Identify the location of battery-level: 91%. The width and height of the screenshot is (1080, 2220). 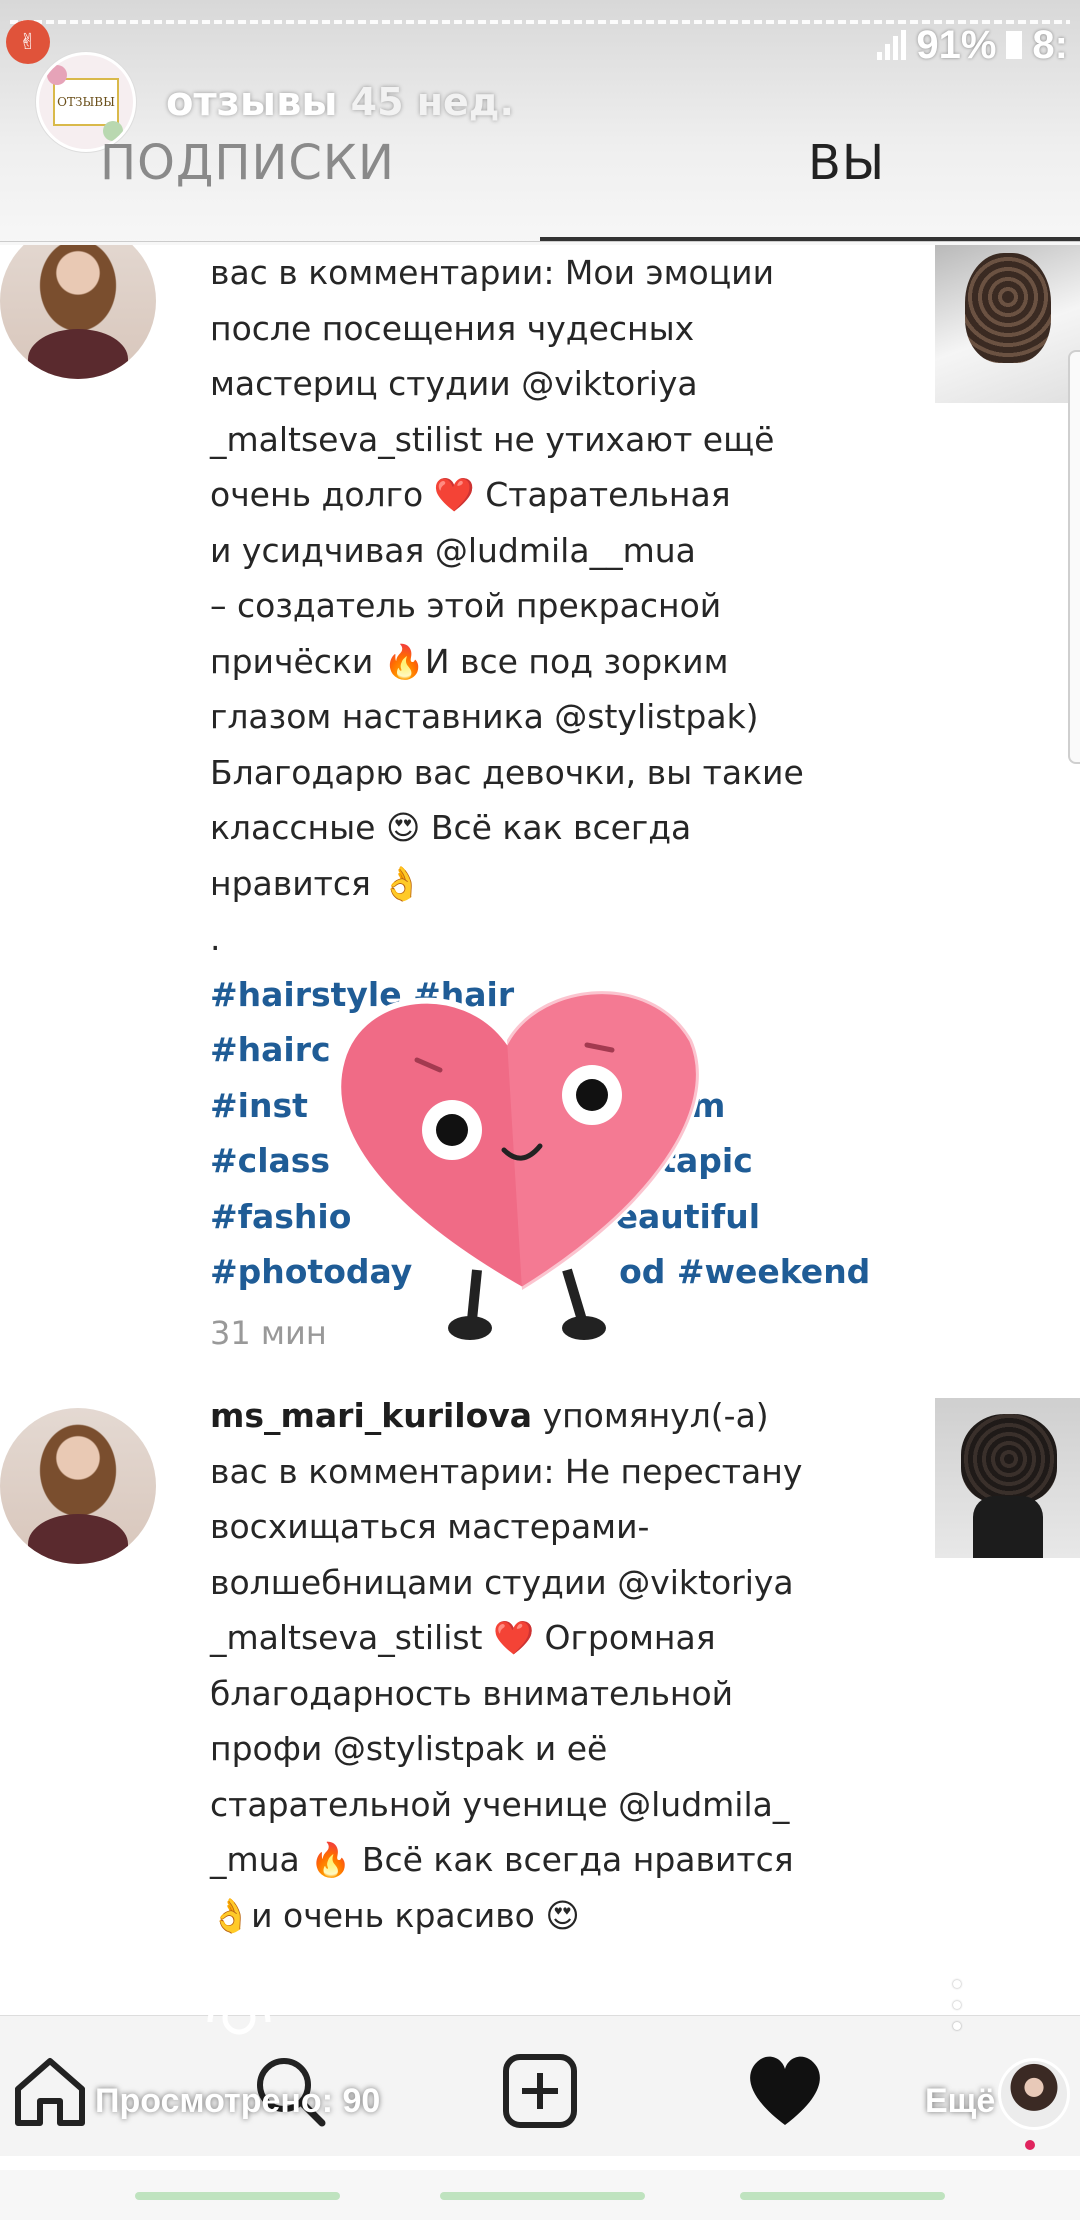
(956, 44).